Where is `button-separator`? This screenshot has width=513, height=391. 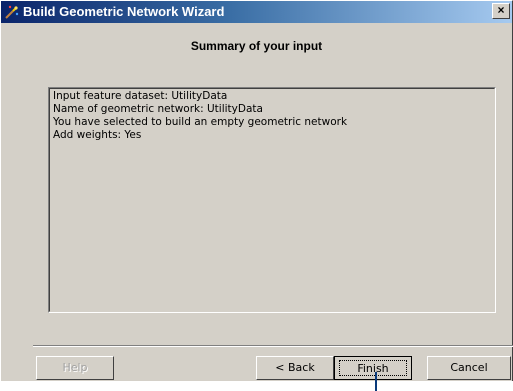
button-separator is located at coordinates (273, 346).